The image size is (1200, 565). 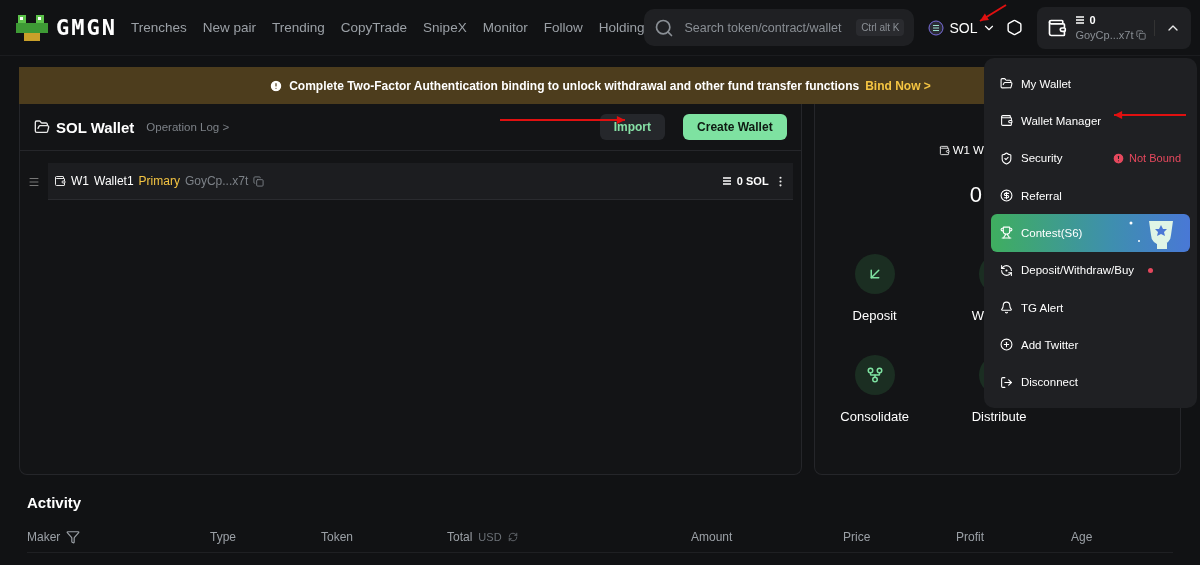 I want to click on action-label: W, so click(x=977, y=315).